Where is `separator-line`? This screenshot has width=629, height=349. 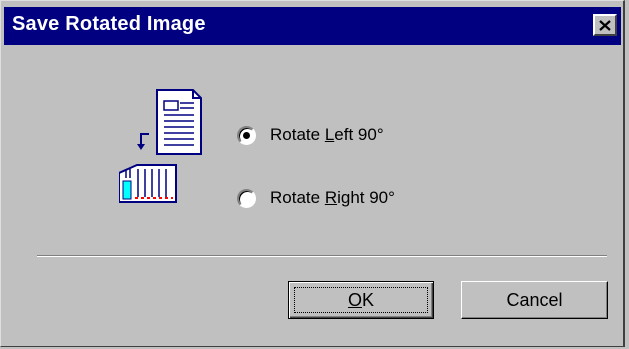
separator-line is located at coordinates (322, 256).